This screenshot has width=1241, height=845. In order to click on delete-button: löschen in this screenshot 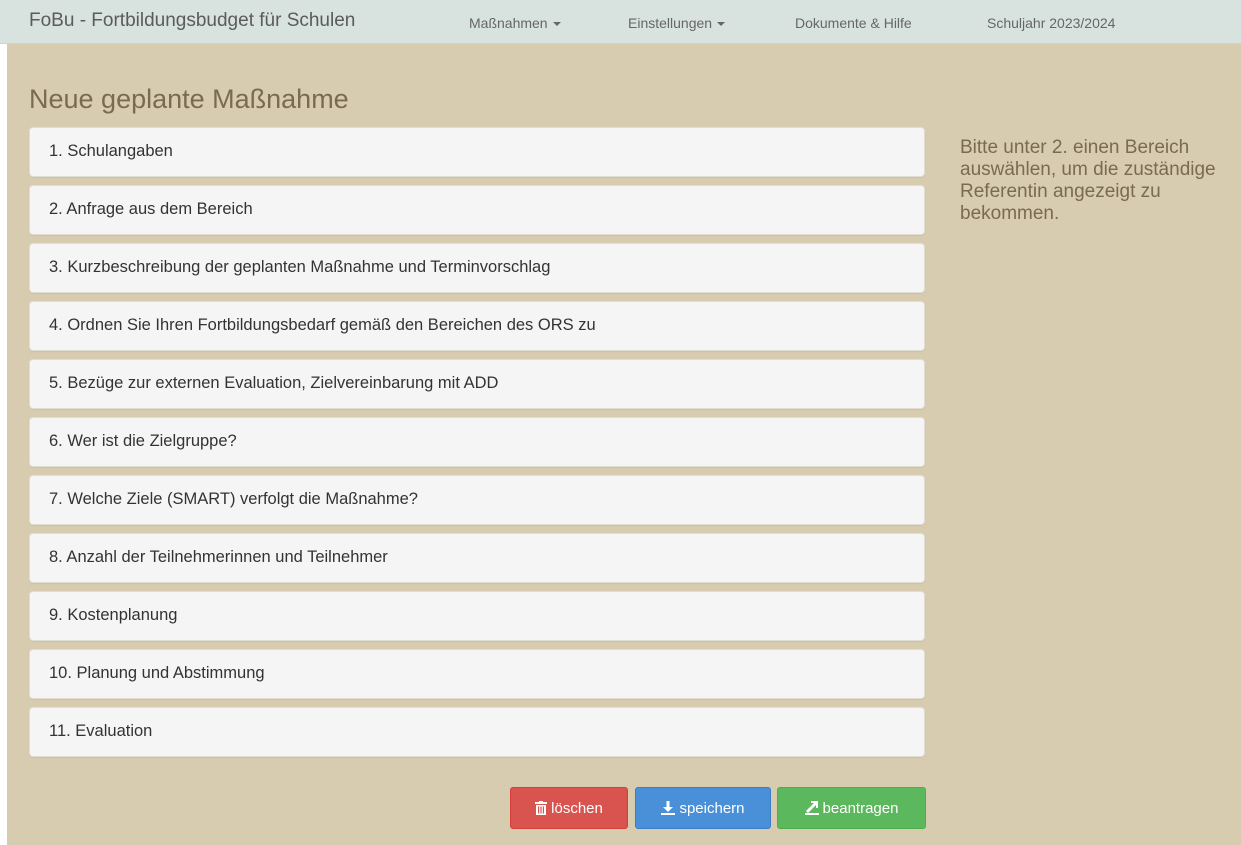, I will do `click(569, 808)`.